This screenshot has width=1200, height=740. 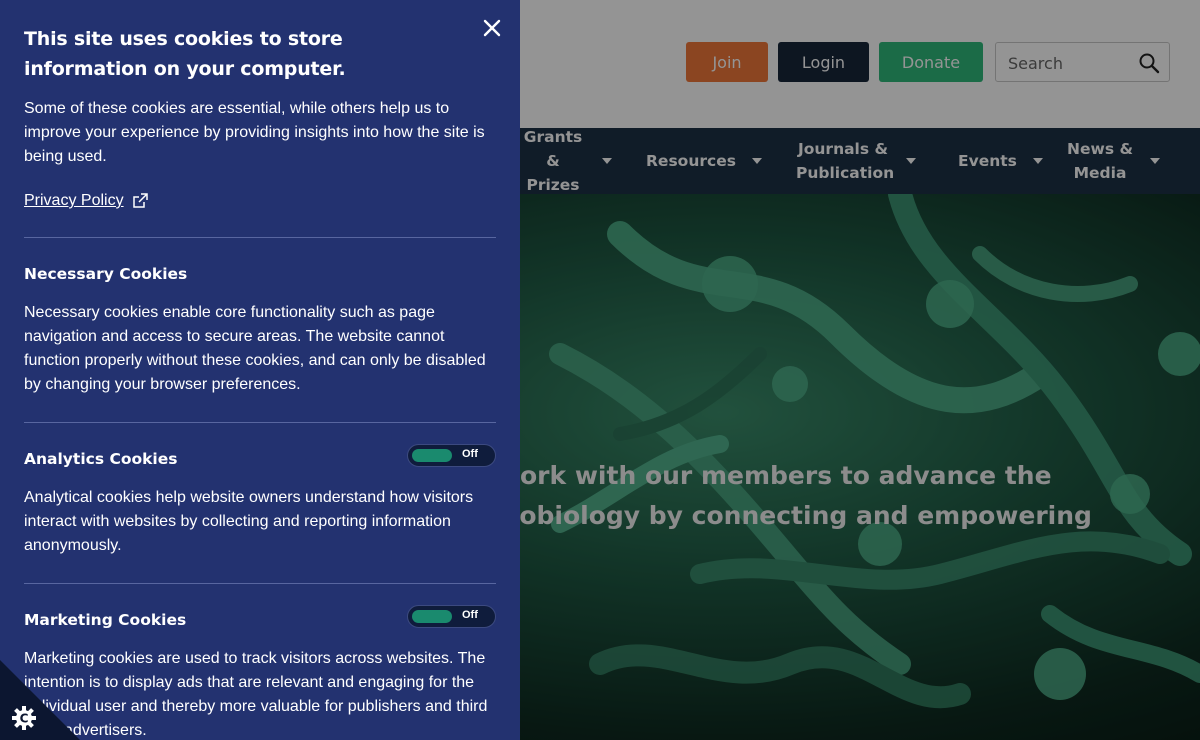 What do you see at coordinates (101, 459) in the screenshot?
I see `analytics-cookies-title: Analytics Cookies` at bounding box center [101, 459].